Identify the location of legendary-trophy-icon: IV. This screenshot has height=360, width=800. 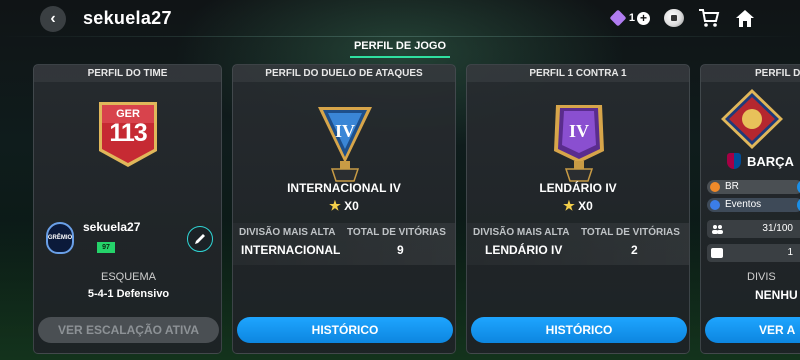
(579, 143).